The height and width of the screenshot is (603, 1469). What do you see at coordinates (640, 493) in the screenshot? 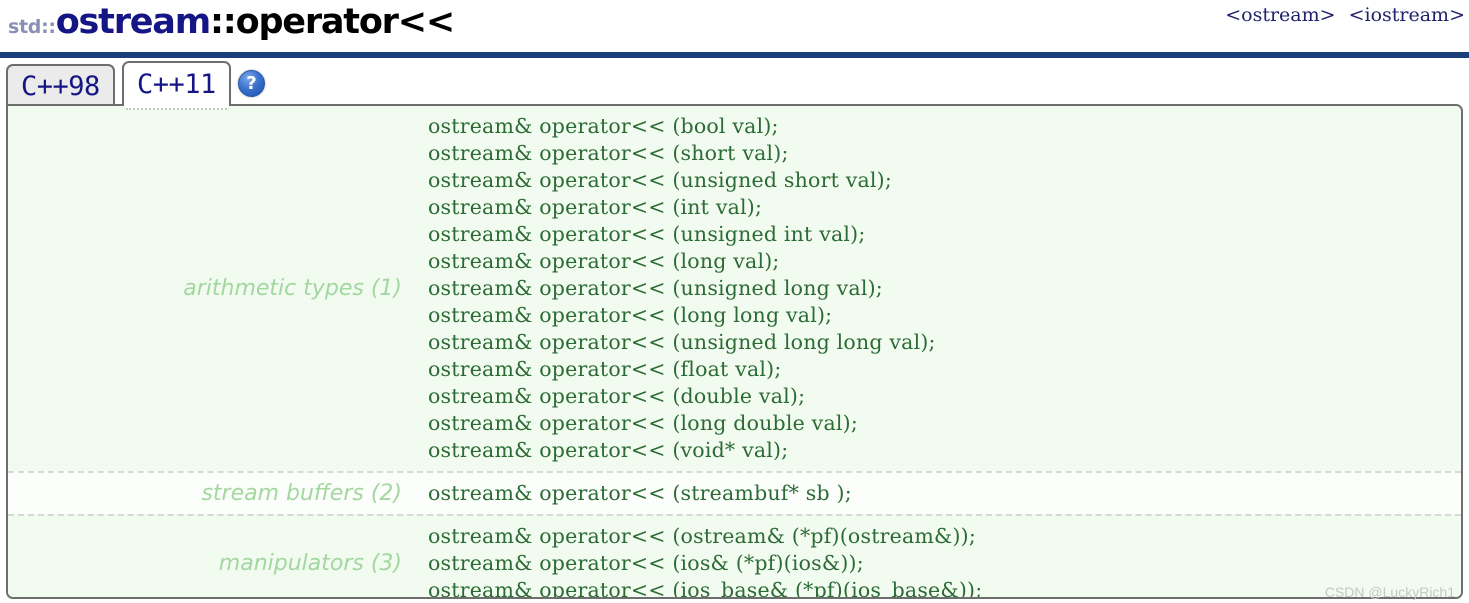
I see `signature-line: ostream& operator<< (streambuf* sb );` at bounding box center [640, 493].